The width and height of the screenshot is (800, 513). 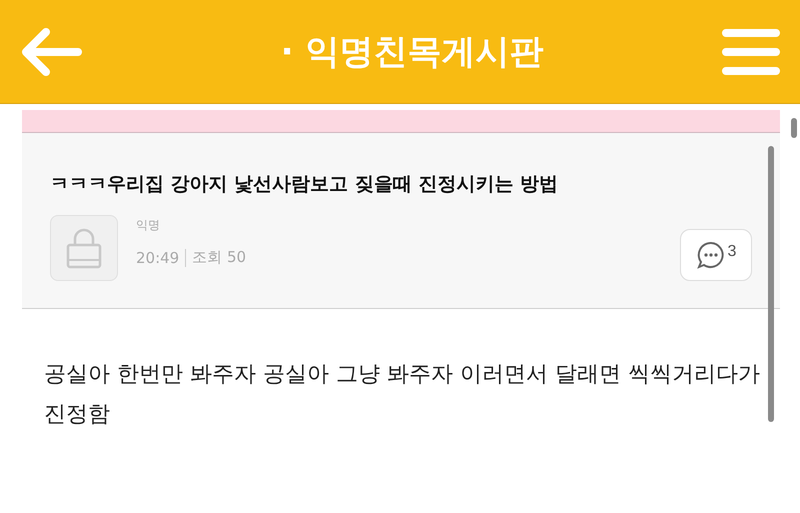 I want to click on view-count: 조회 50, so click(x=219, y=257).